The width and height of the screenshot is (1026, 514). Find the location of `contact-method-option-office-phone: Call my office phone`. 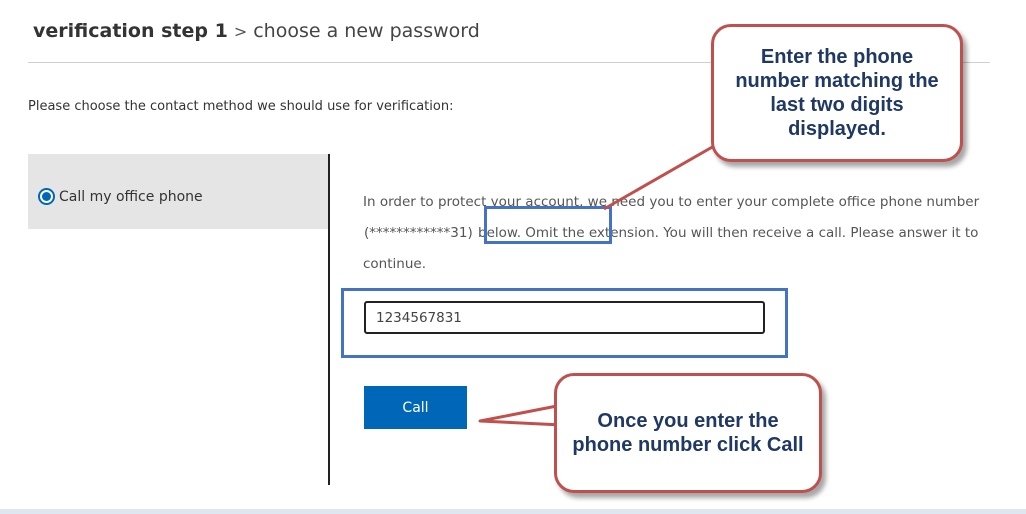

contact-method-option-office-phone: Call my office phone is located at coordinates (120, 196).